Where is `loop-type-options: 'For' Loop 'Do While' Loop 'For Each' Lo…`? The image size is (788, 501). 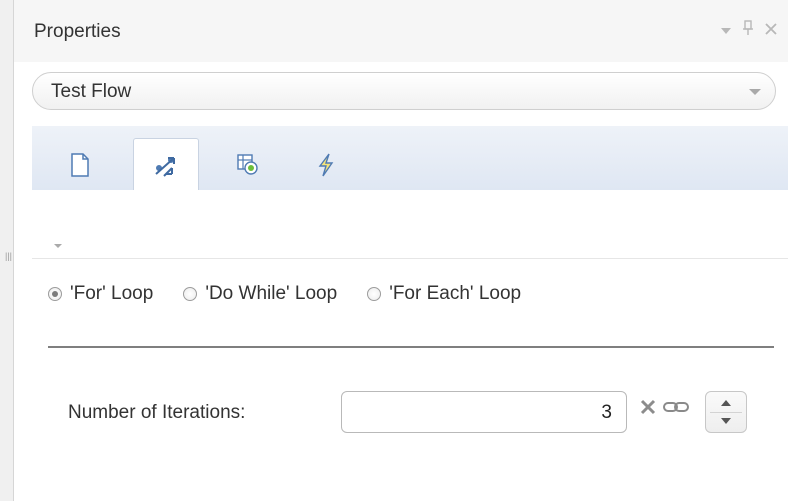 loop-type-options: 'For' Loop 'Do While' Loop 'For Each' Lo… is located at coordinates (299, 294).